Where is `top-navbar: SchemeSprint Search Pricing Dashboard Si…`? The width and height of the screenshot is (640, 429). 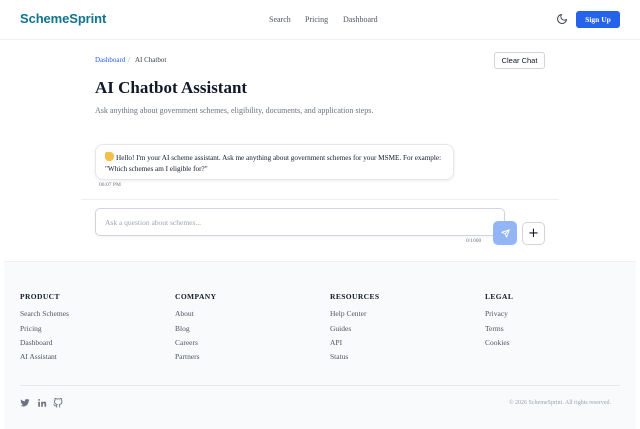 top-navbar: SchemeSprint Search Pricing Dashboard Si… is located at coordinates (320, 20).